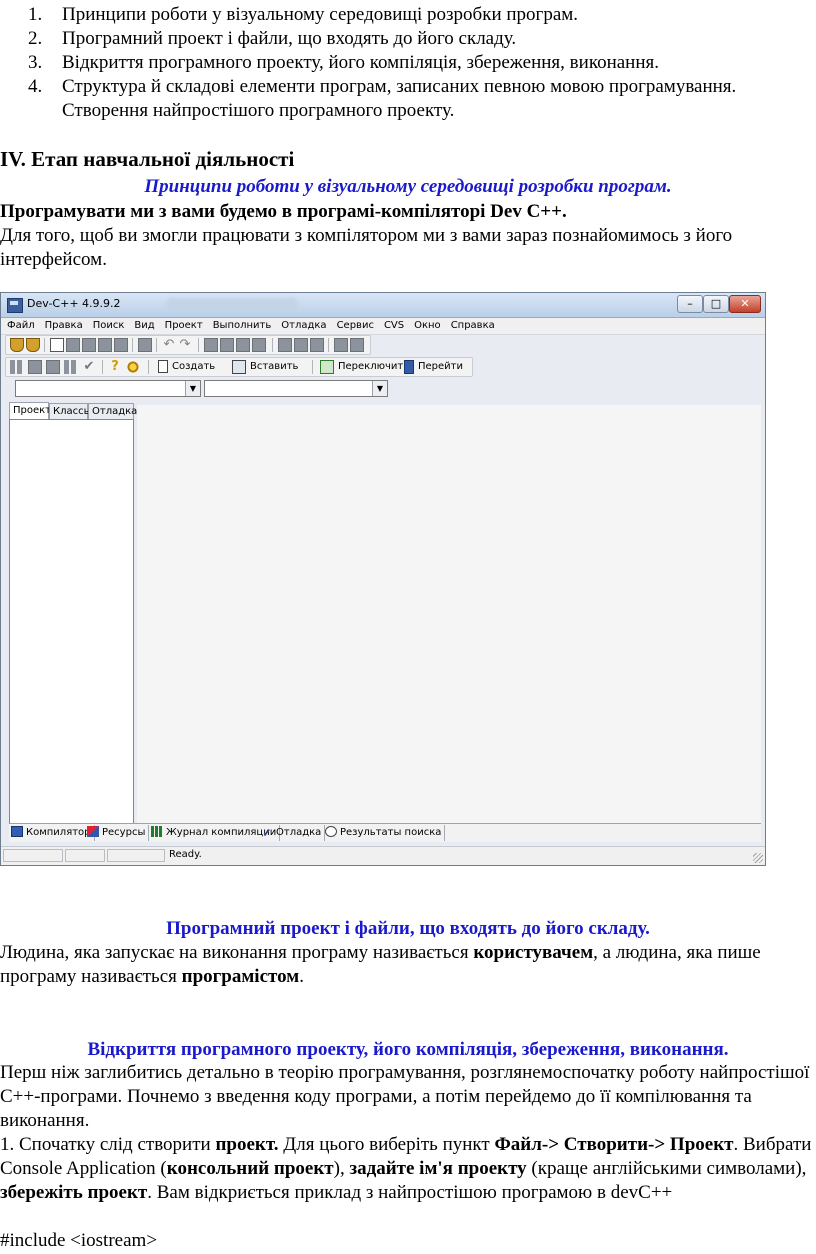 Image resolution: width=816 pixels, height=1254 pixels. What do you see at coordinates (71, 367) in the screenshot?
I see `rebuild-icon` at bounding box center [71, 367].